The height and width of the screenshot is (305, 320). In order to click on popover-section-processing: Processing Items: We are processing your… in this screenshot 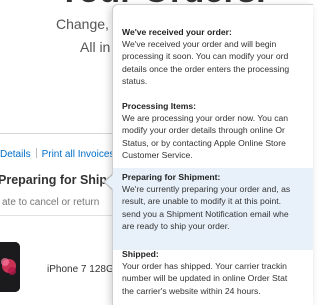, I will do `click(213, 131)`.